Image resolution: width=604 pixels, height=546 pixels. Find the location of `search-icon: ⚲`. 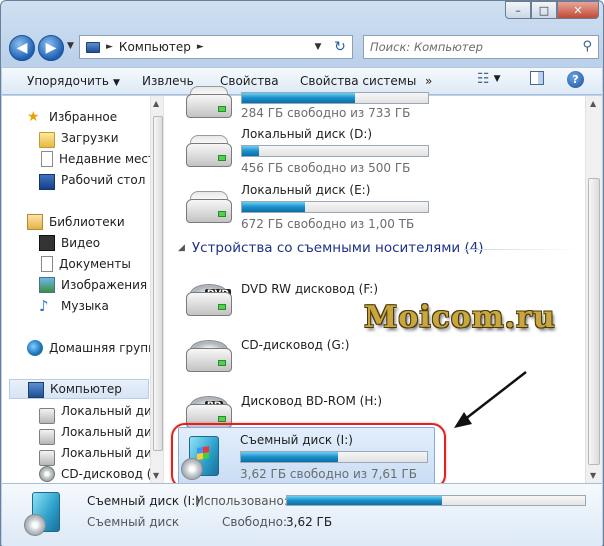

search-icon: ⚲ is located at coordinates (587, 46).